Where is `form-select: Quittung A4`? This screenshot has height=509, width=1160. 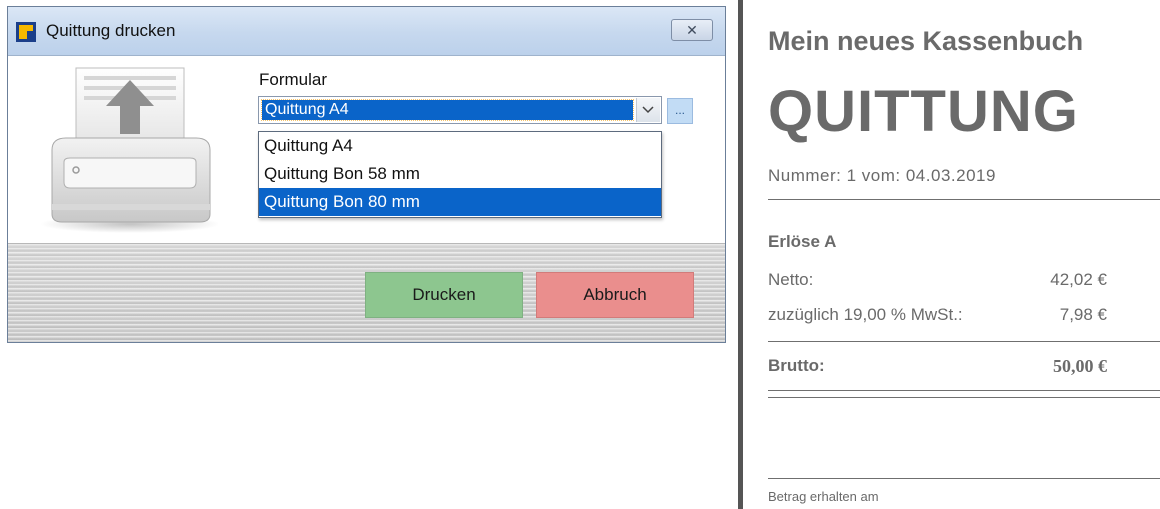 form-select: Quittung A4 is located at coordinates (460, 110).